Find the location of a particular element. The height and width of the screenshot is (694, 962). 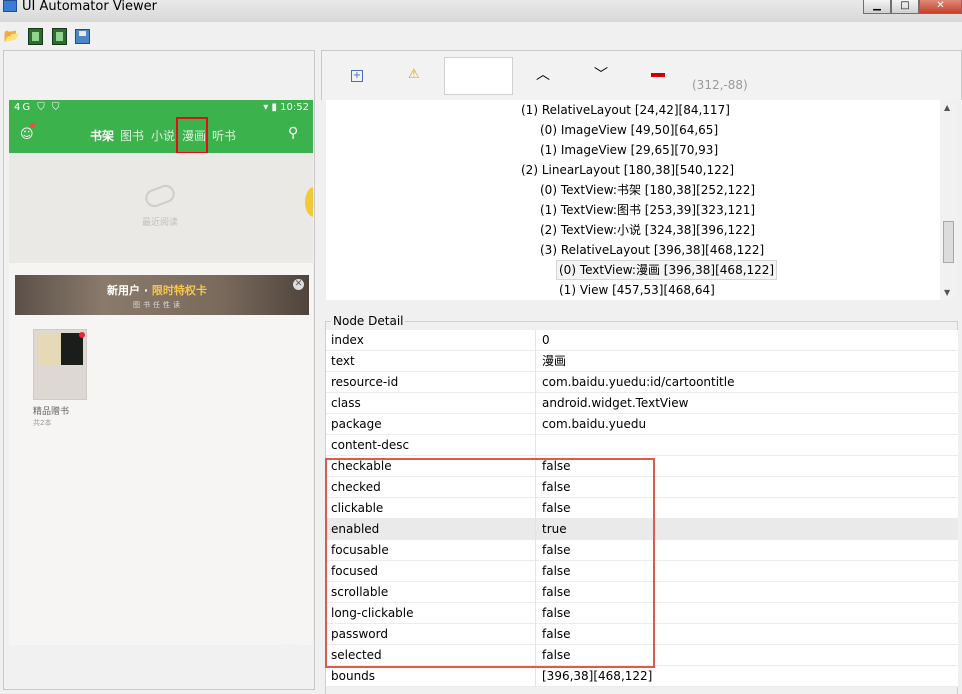

device-screenshot-icon is located at coordinates (35, 37).